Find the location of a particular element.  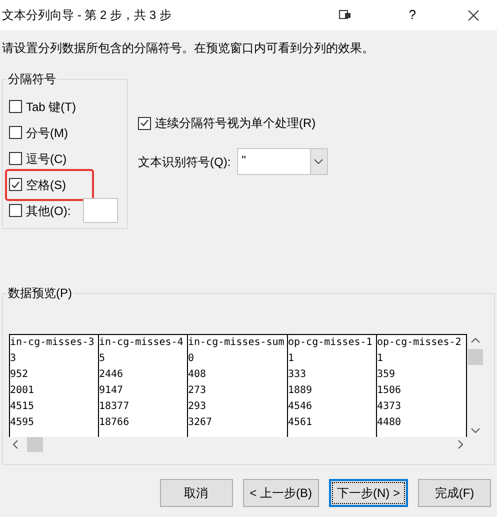

table-cell-text: 4515 is located at coordinates (23, 407).